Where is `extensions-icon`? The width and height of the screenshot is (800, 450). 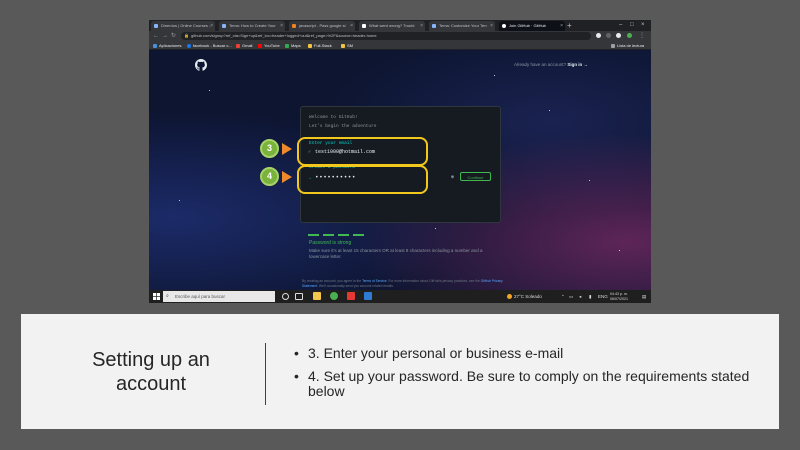
extensions-icon is located at coordinates (608, 35).